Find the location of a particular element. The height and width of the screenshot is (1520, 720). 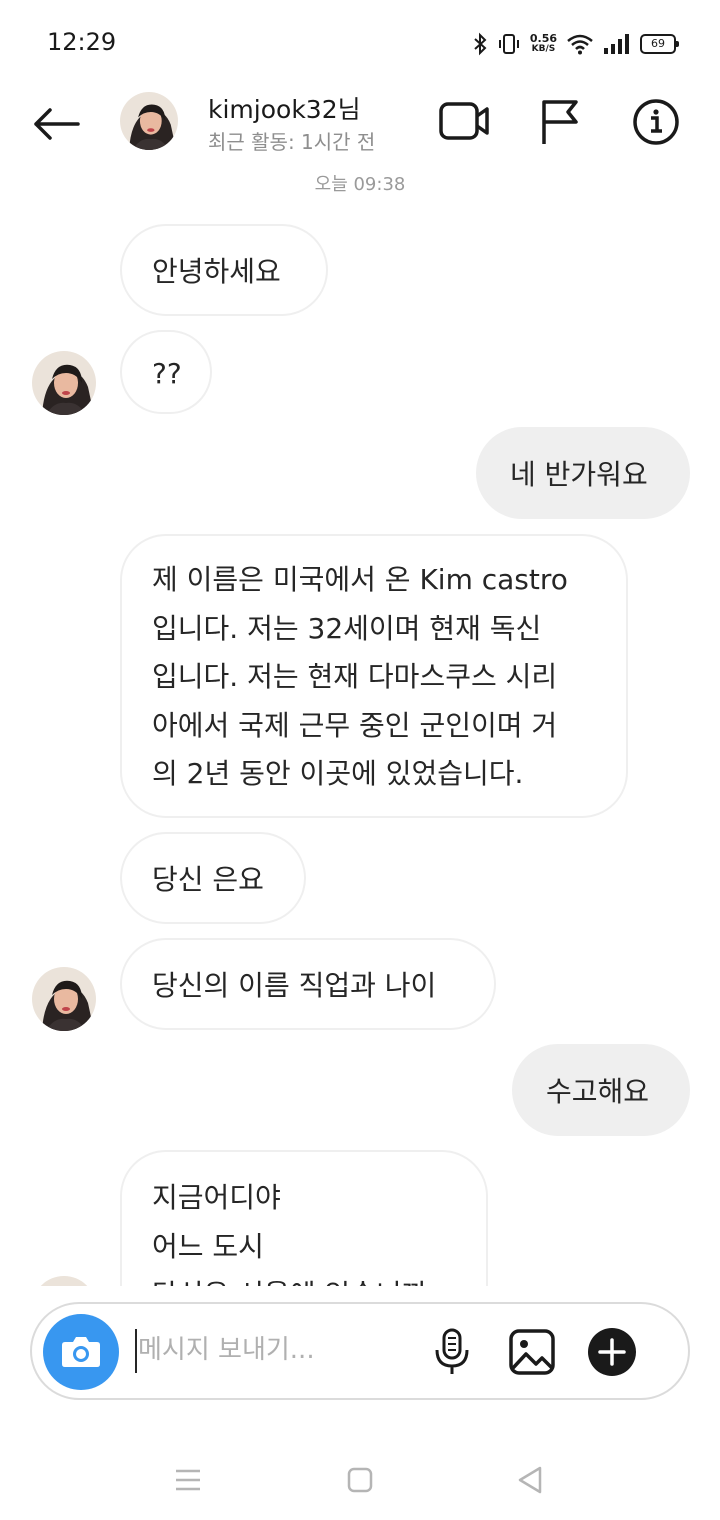

status-time: 12:29 is located at coordinates (82, 42).